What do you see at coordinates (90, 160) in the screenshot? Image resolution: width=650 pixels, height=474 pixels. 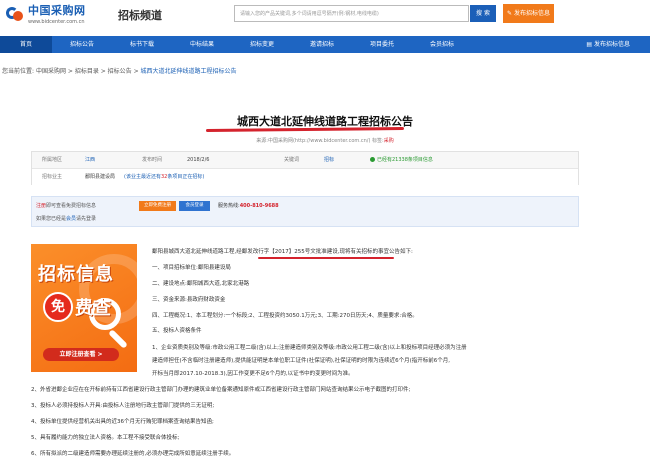 I see `info-value-region: 江西` at bounding box center [90, 160].